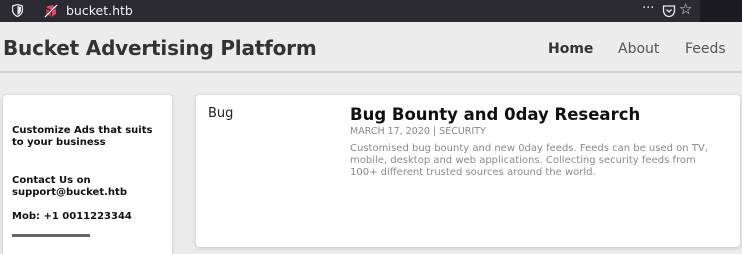  What do you see at coordinates (69, 186) in the screenshot?
I see `sidebar-contact: Contact Us on support@bucket.htb` at bounding box center [69, 186].